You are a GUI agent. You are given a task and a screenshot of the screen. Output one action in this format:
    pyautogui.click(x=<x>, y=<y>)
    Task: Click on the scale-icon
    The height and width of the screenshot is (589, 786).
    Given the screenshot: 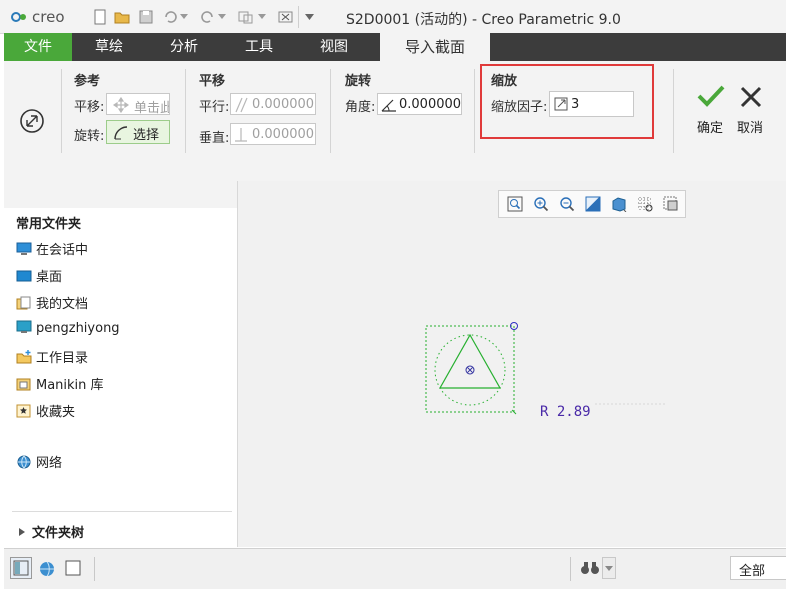 What is the action you would take?
    pyautogui.click(x=561, y=104)
    